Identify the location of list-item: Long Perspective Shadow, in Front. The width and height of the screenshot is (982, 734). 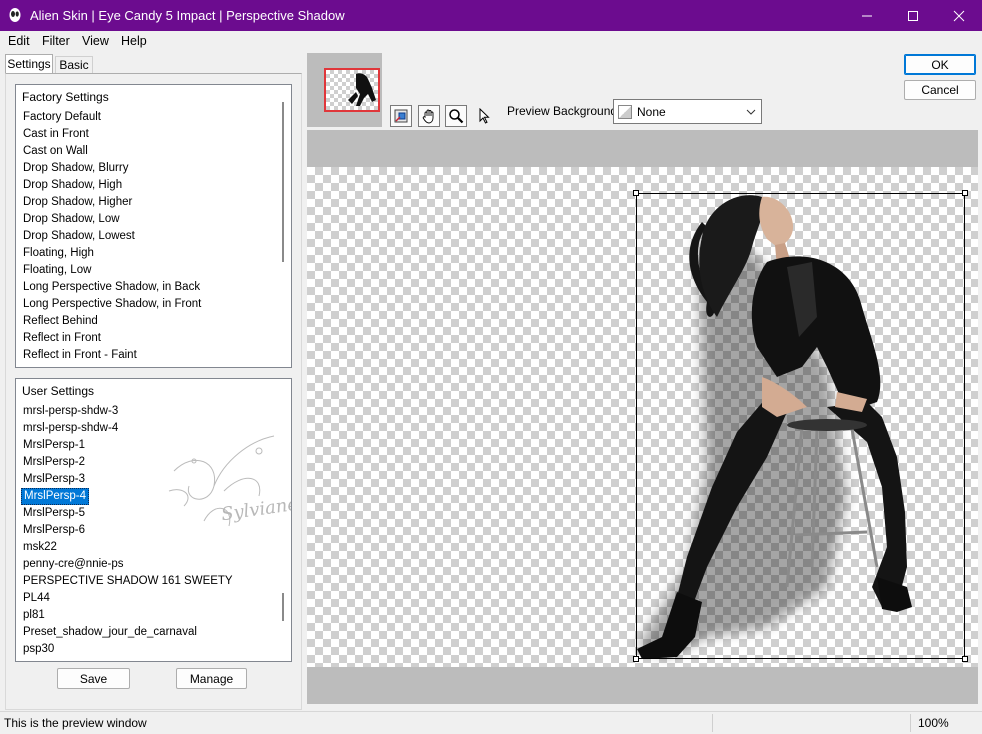
(112, 304).